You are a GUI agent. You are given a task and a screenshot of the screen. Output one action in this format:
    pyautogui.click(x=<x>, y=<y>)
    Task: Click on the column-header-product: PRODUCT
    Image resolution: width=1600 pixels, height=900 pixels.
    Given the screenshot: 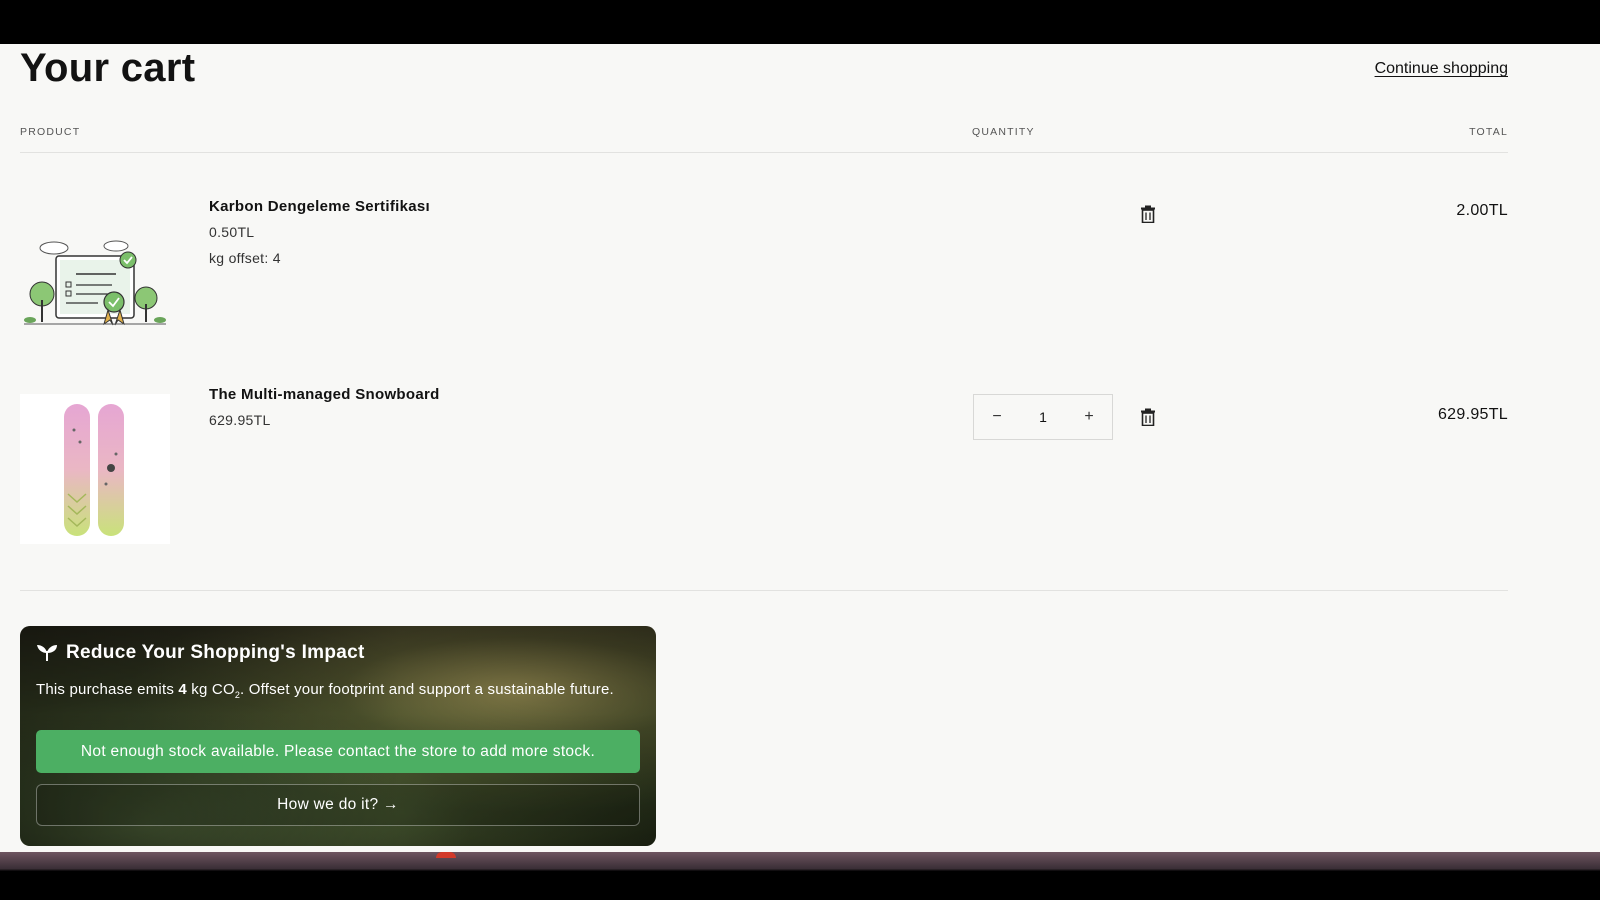 What is the action you would take?
    pyautogui.click(x=50, y=132)
    